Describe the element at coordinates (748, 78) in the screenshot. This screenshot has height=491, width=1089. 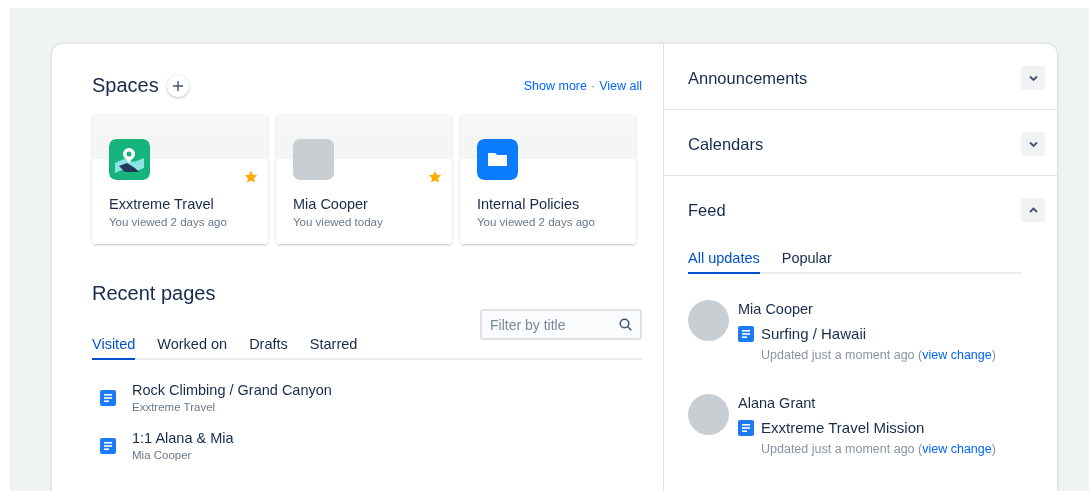
I see `panel-title: Announcements` at that location.